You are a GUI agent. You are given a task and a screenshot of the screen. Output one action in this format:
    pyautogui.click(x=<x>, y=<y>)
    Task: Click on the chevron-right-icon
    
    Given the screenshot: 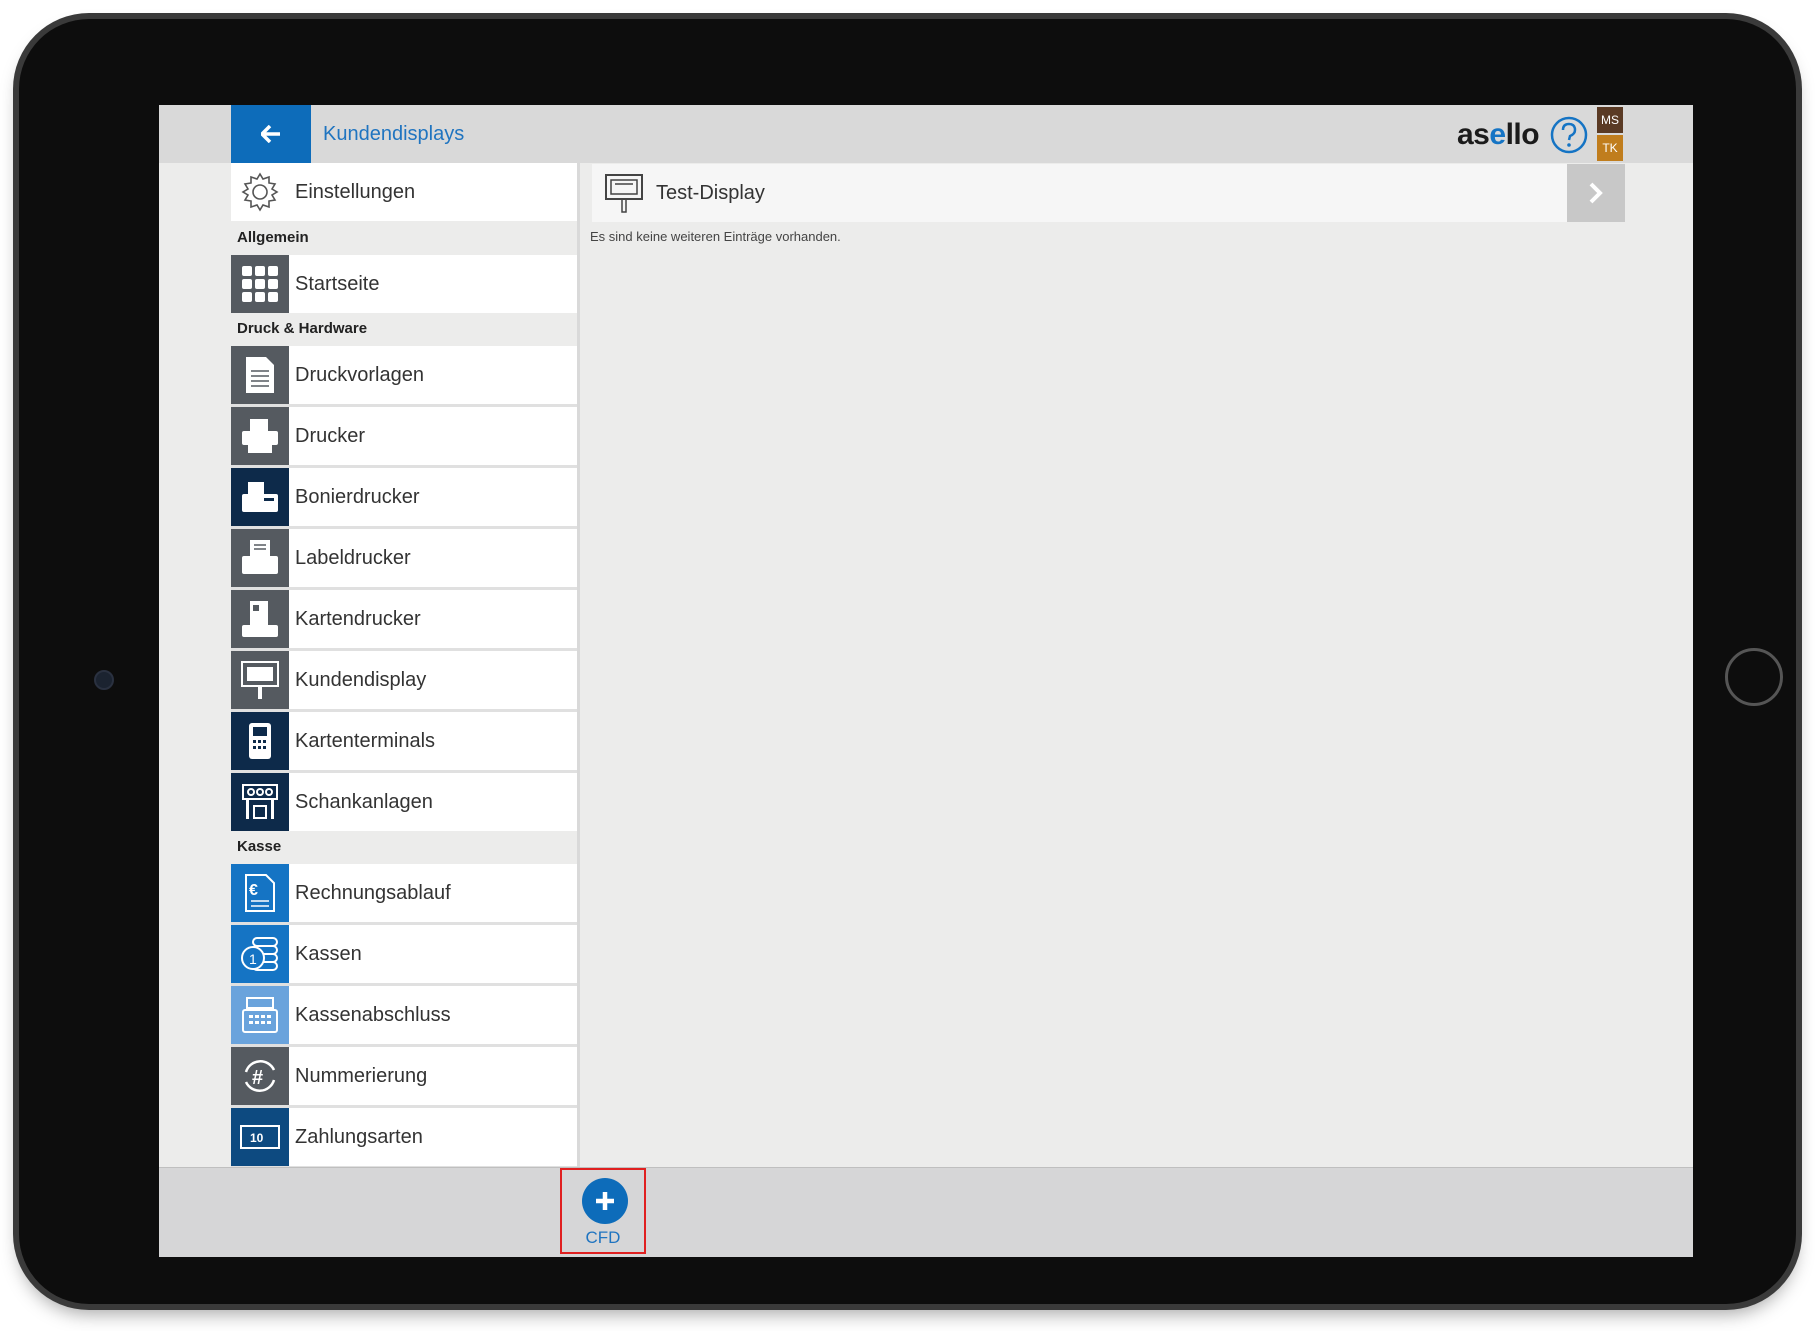 What is the action you would take?
    pyautogui.click(x=1596, y=193)
    